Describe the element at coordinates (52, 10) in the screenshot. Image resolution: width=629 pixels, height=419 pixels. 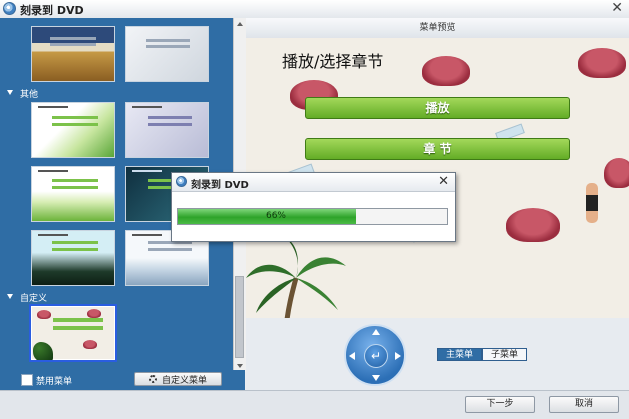
I see `window-title: 刻录到 DVD` at that location.